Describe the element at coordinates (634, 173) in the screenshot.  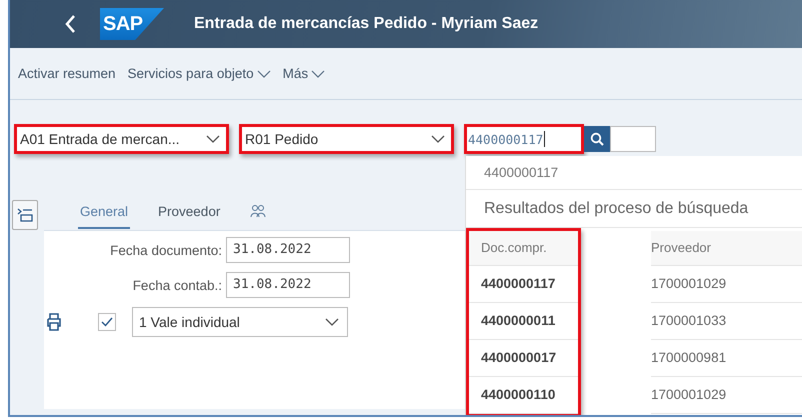
I see `suggestion-item: 4400000117` at that location.